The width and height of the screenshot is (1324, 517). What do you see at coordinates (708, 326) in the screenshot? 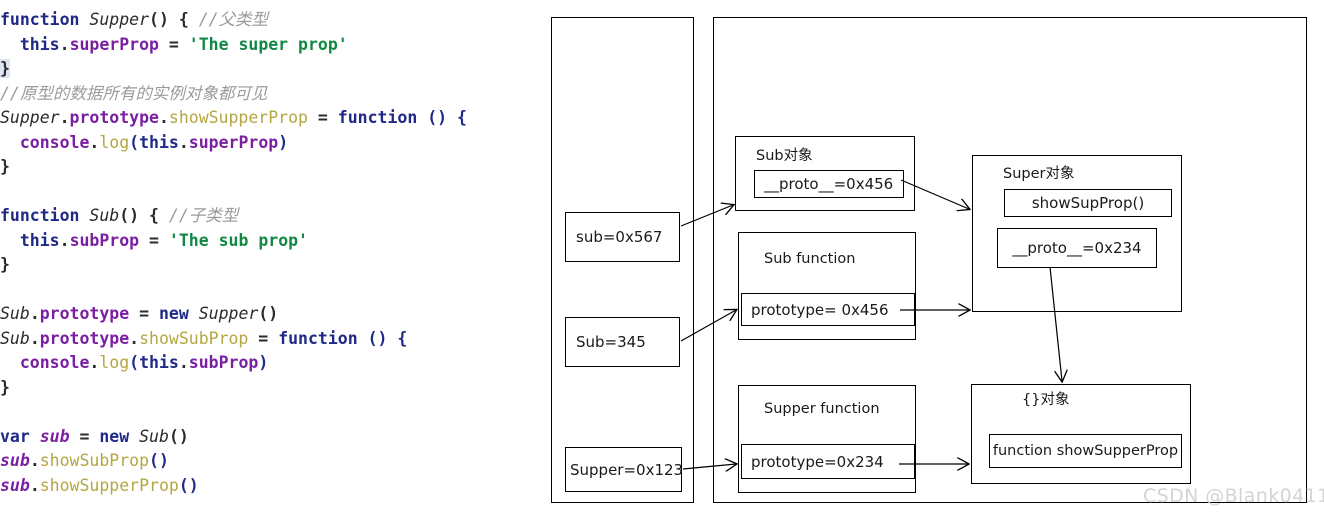
I see `arrow-sub-ctor-to-sub-function` at bounding box center [708, 326].